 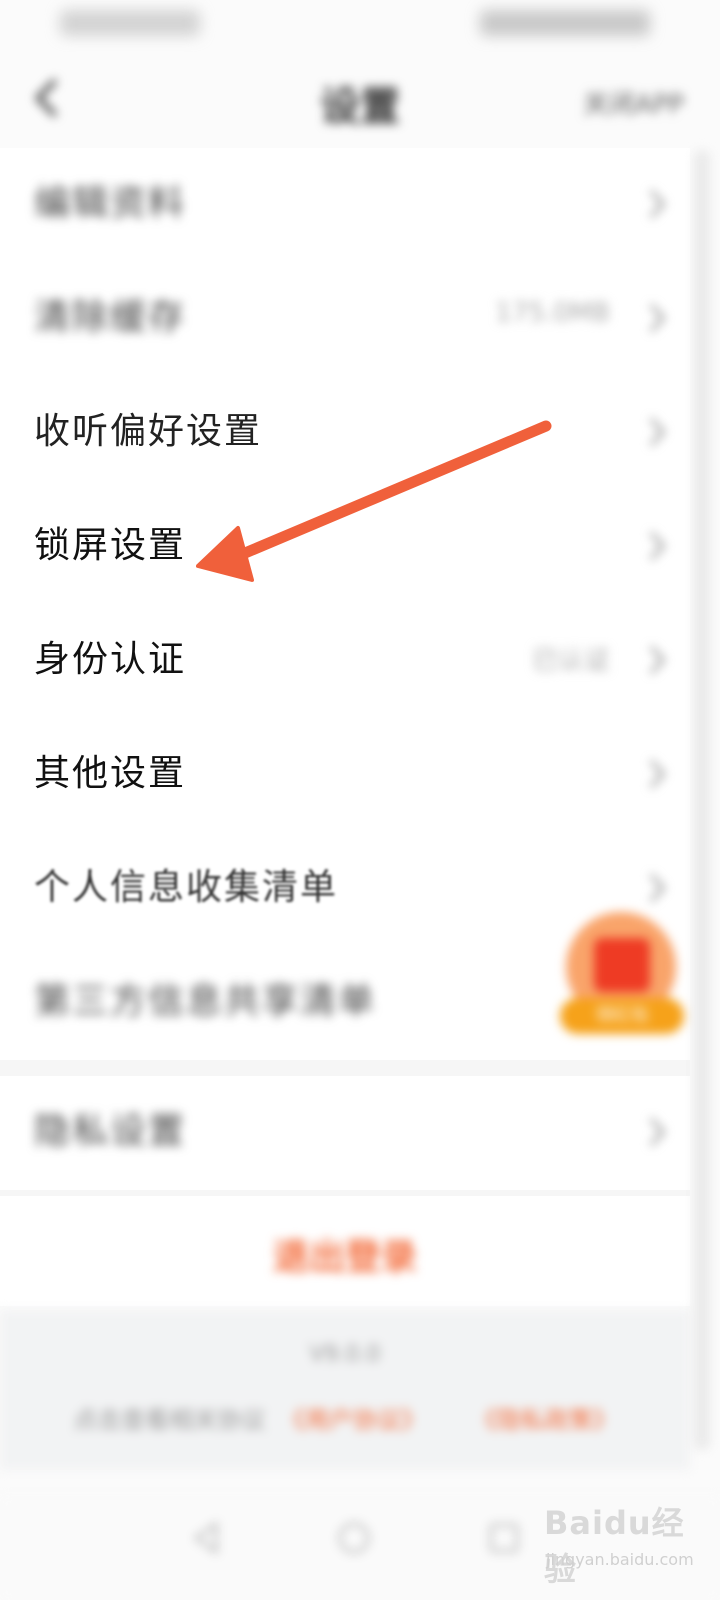 I want to click on nav-recent-icon, so click(x=504, y=1538).